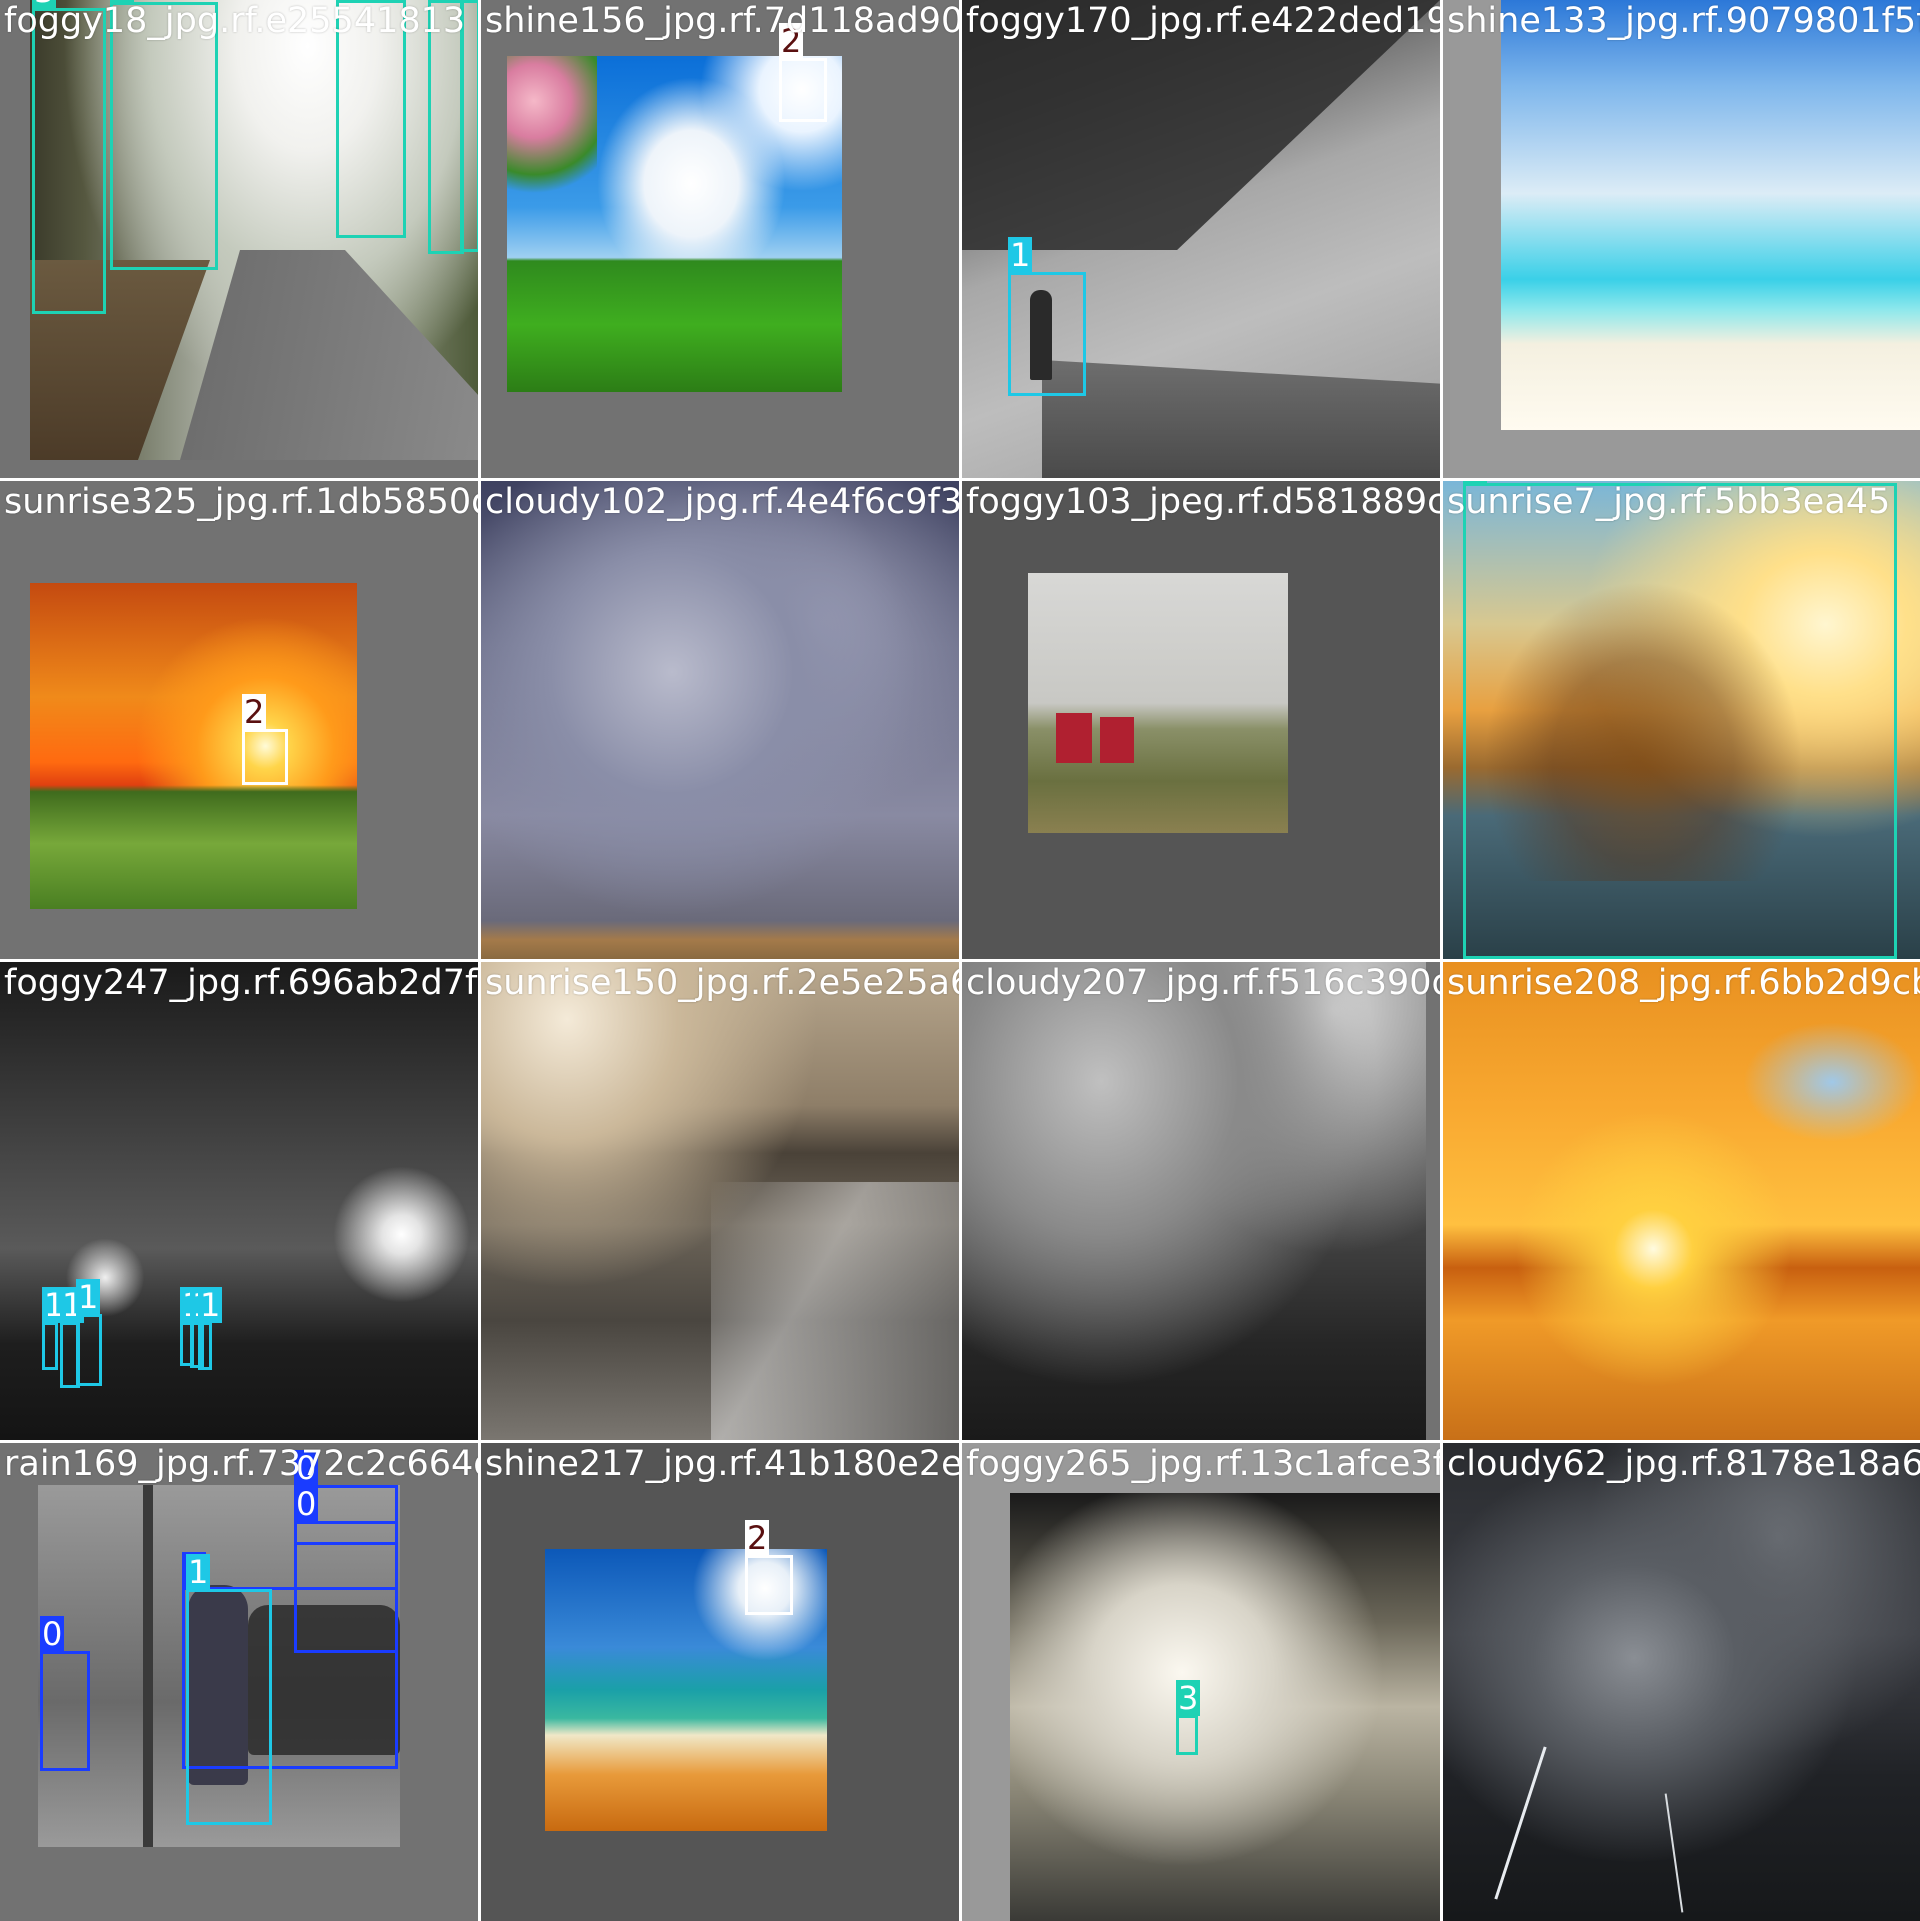  Describe the element at coordinates (1194, 1201) in the screenshot. I see `photo-dark-storm` at that location.